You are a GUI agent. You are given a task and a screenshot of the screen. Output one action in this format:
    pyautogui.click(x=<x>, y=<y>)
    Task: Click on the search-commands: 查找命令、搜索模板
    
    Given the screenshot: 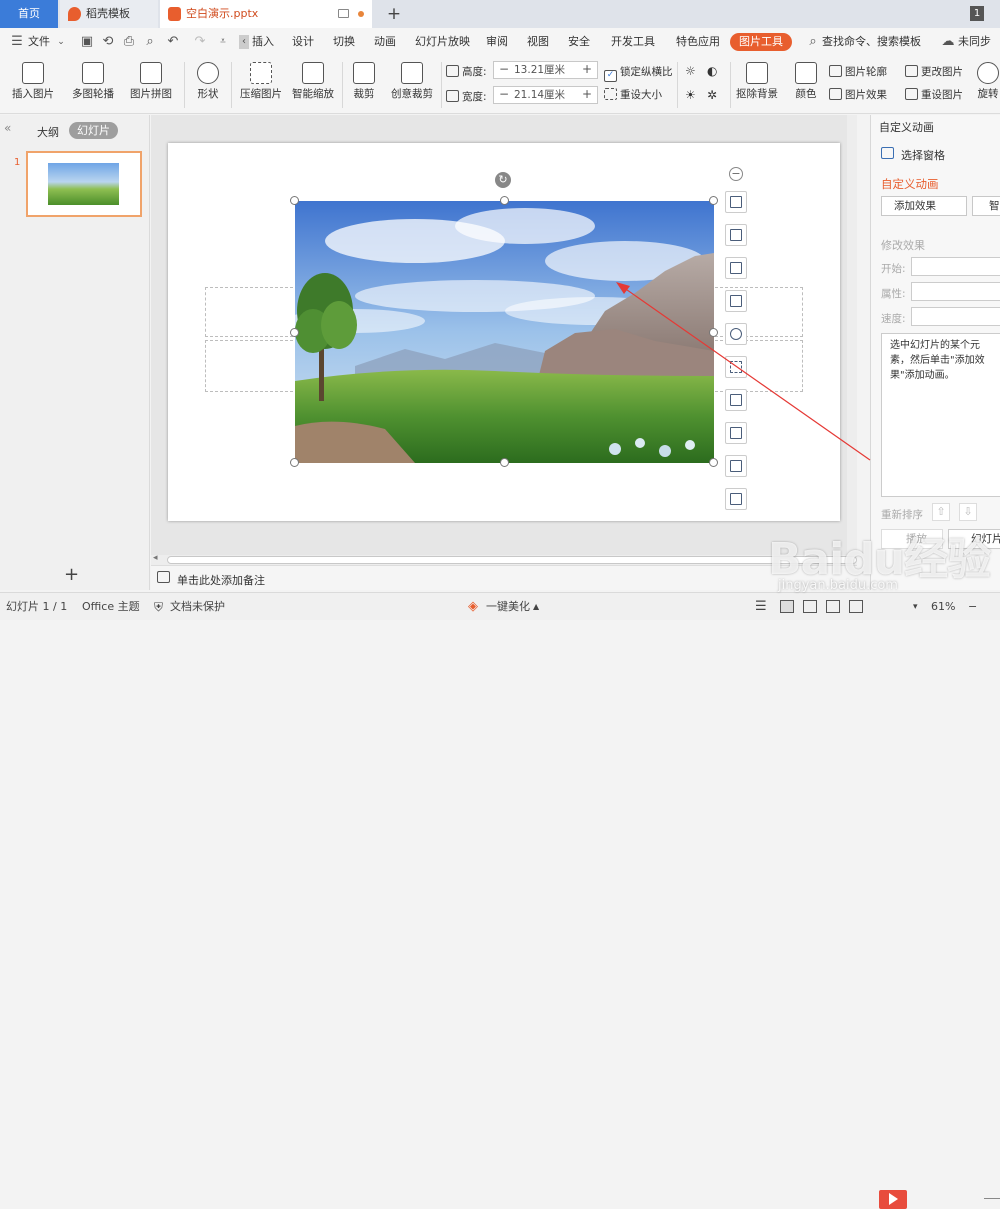 What is the action you would take?
    pyautogui.click(x=871, y=42)
    